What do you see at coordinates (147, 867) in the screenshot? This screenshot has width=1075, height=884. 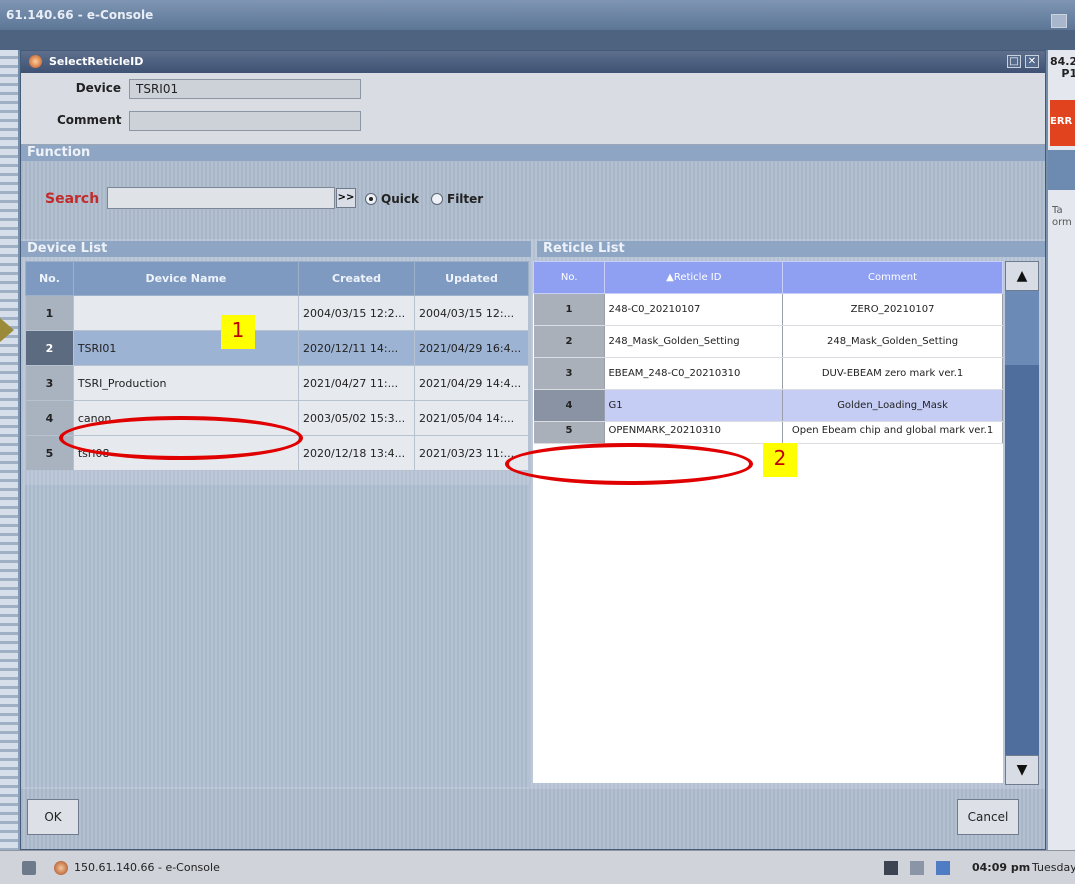 I see `taskbar-window-button: 150.61.140.66 - e-Console` at bounding box center [147, 867].